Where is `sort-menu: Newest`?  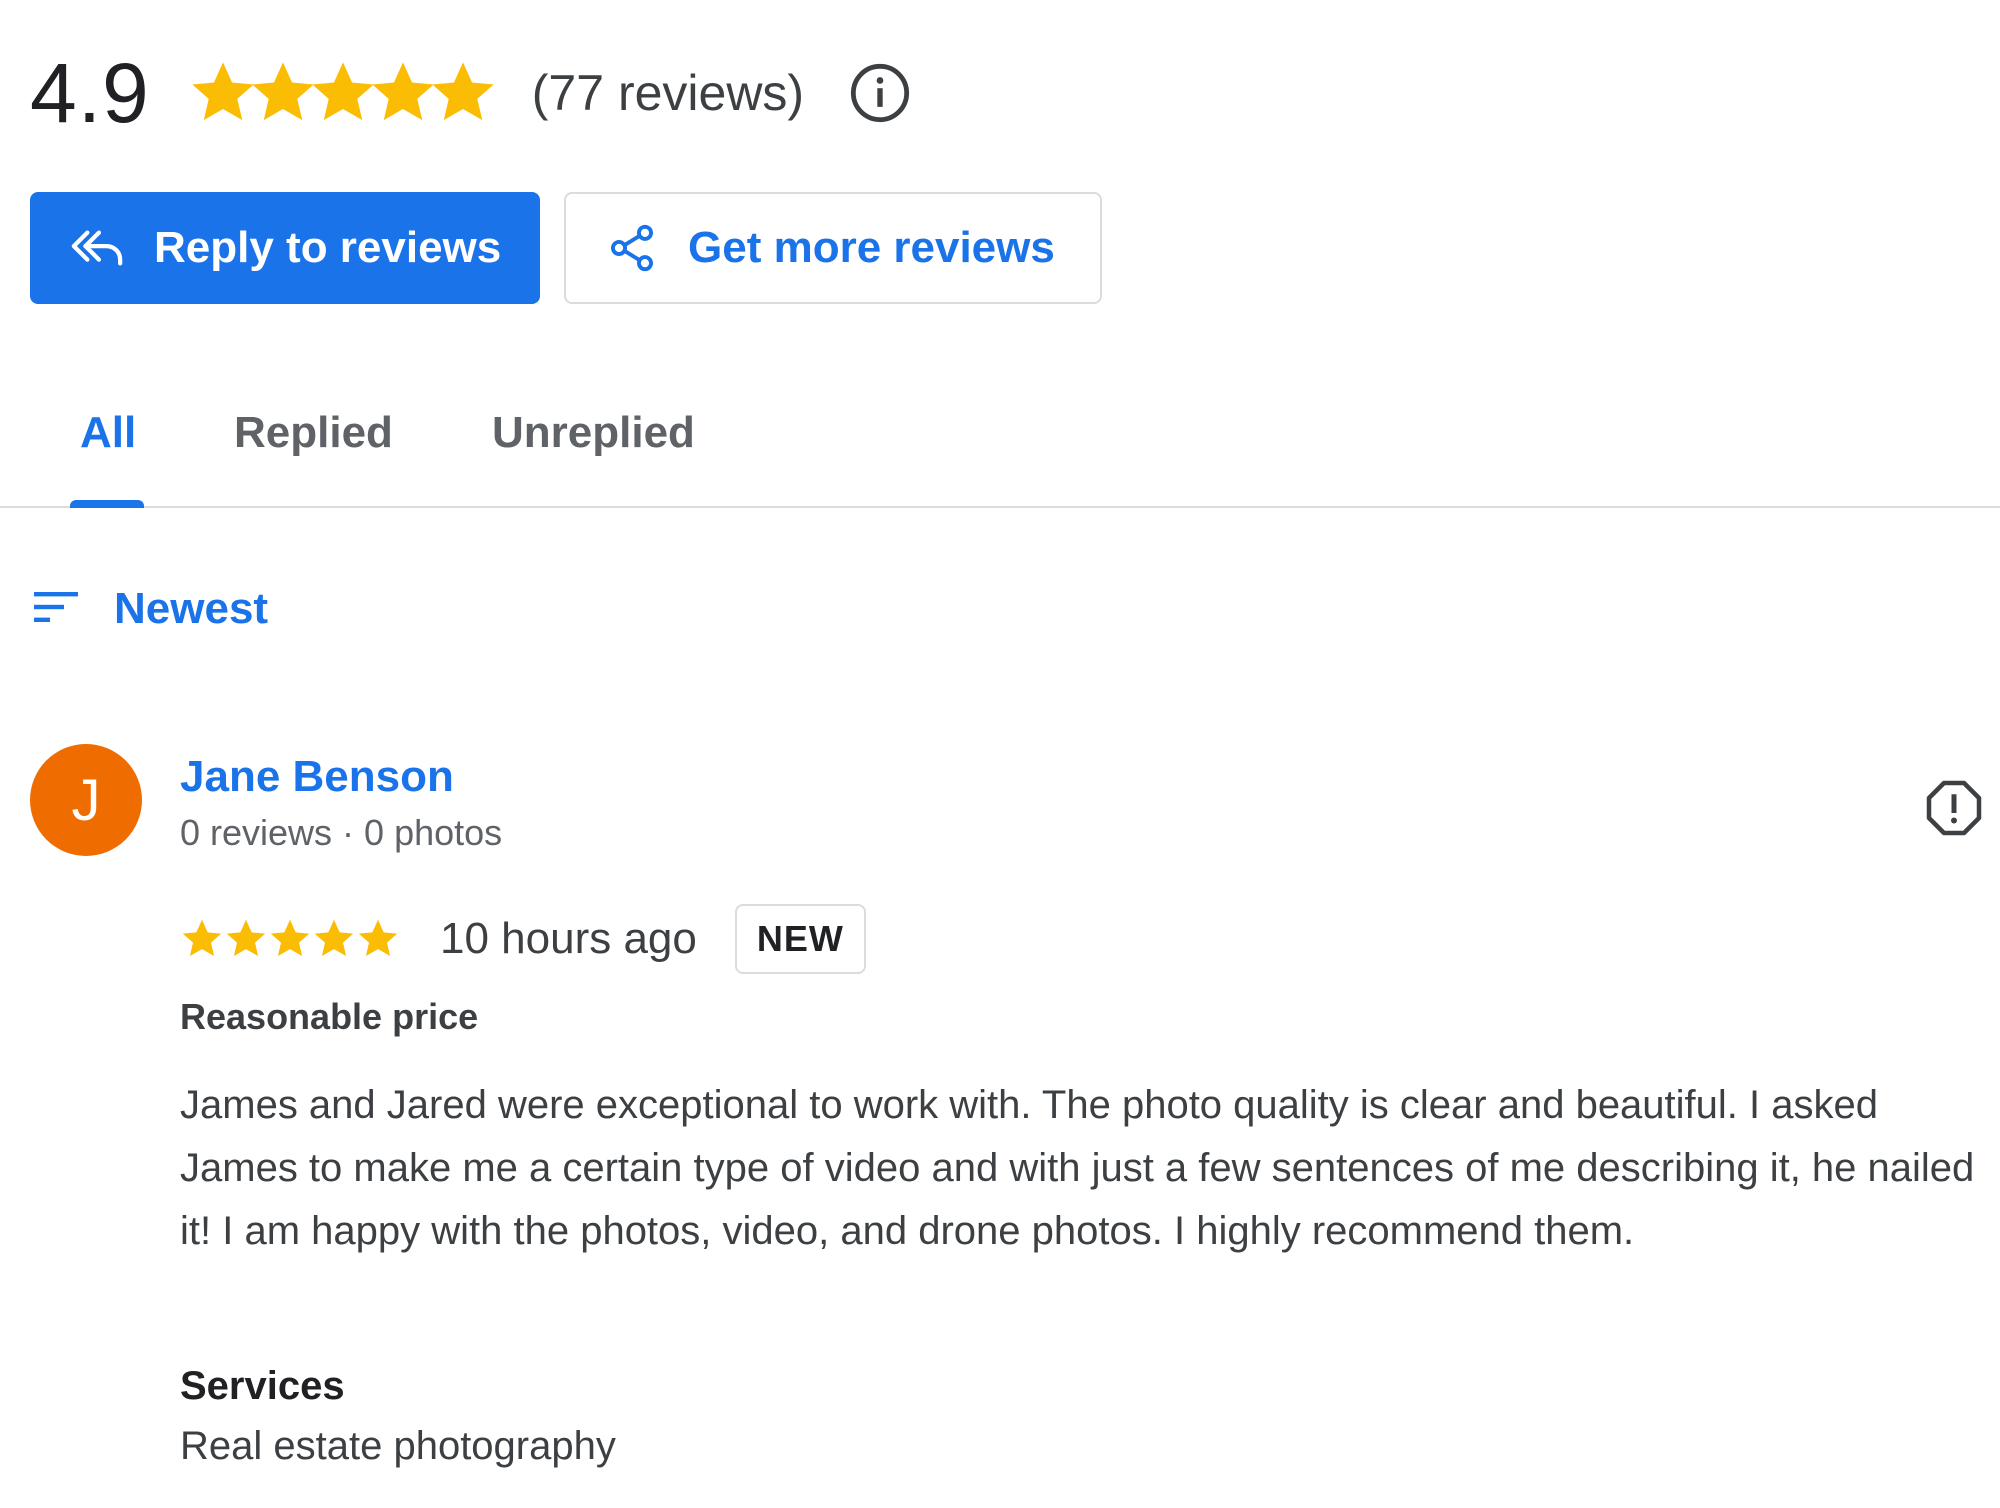 sort-menu: Newest is located at coordinates (151, 609).